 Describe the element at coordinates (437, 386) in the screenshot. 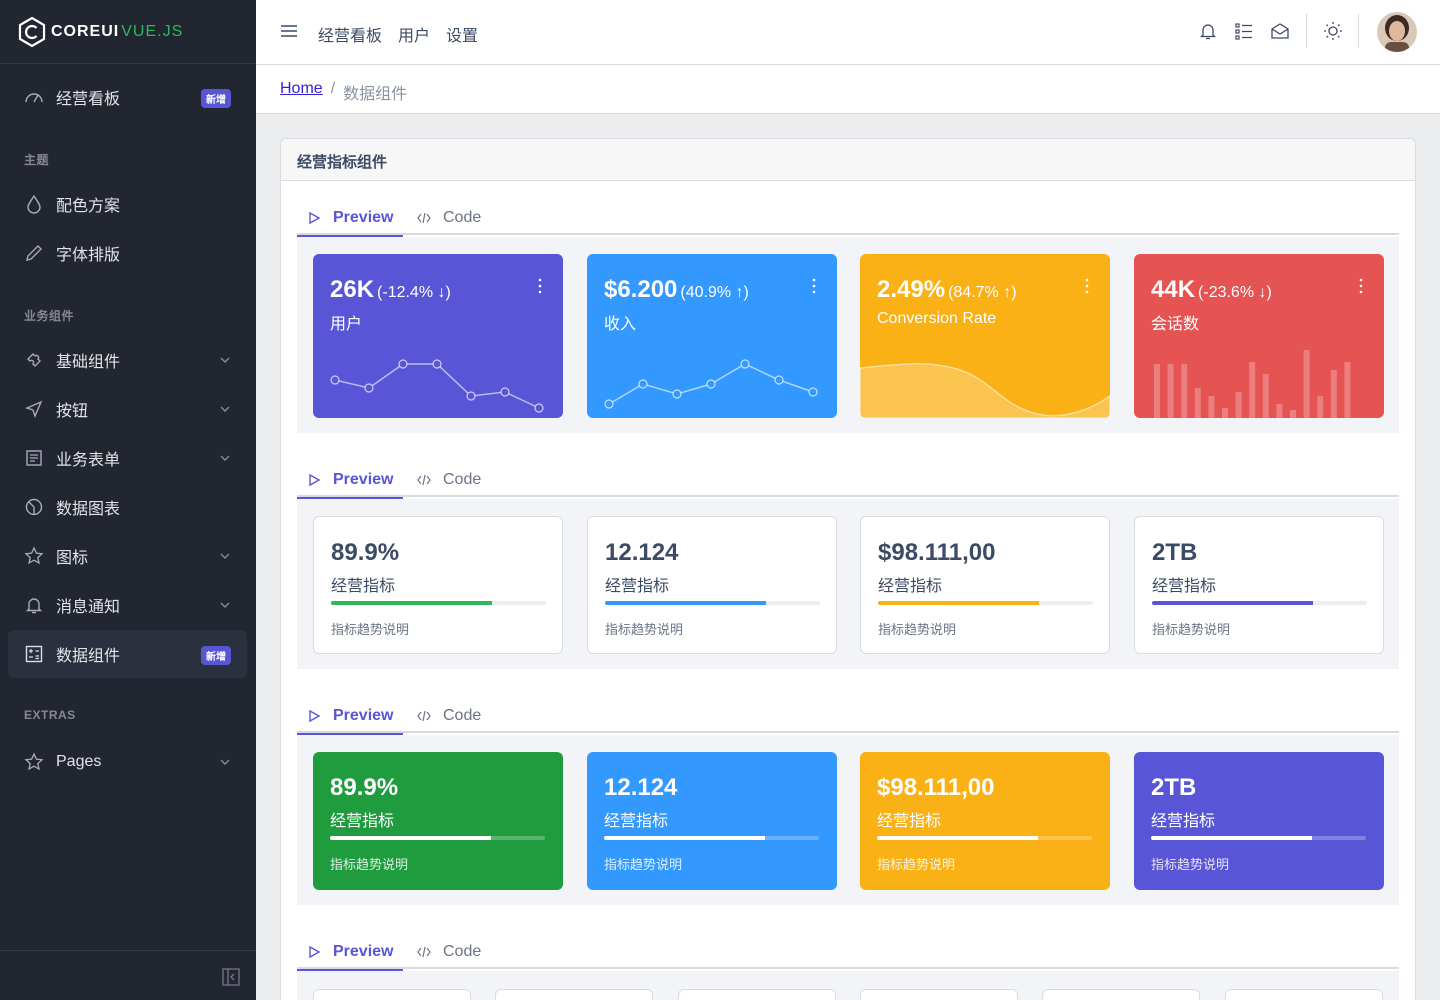

I see `widget-line-chart` at that location.